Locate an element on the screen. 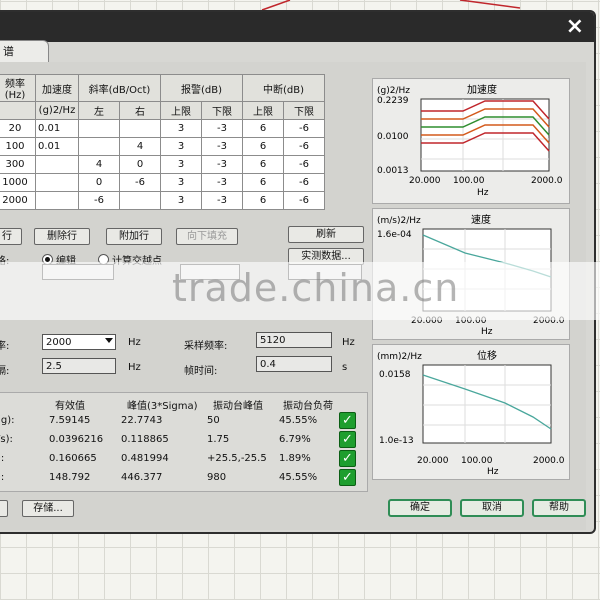  sample-rate-field: 5120 is located at coordinates (294, 340).